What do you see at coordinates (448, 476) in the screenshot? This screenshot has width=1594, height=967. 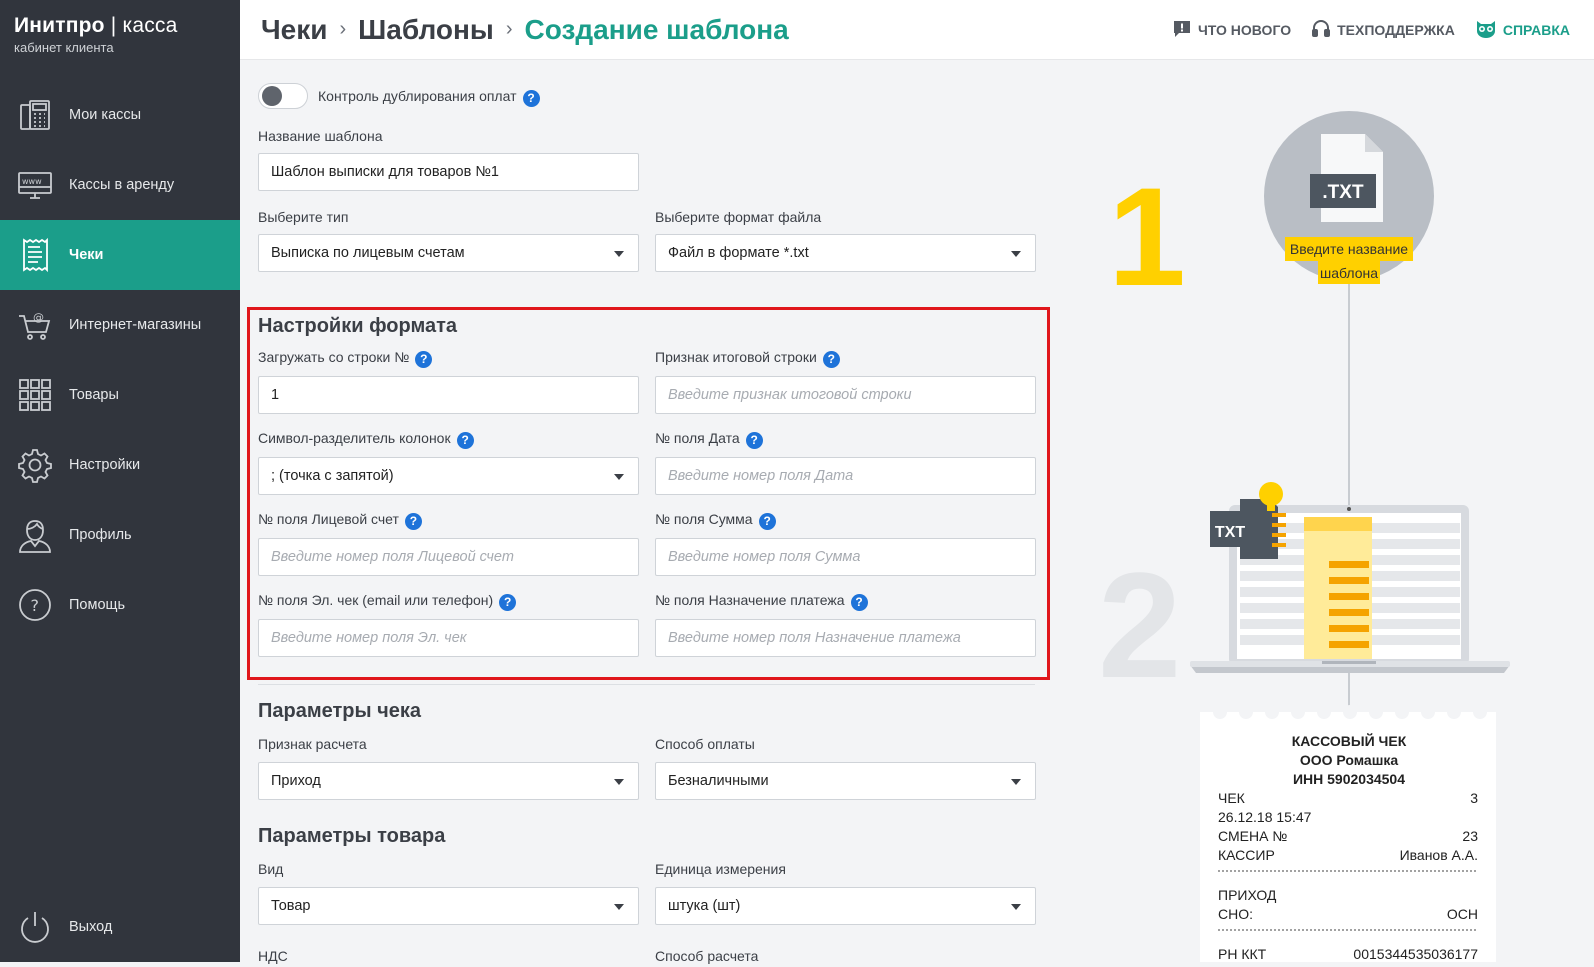 I see `separator-select: ; (точка с запятой)` at bounding box center [448, 476].